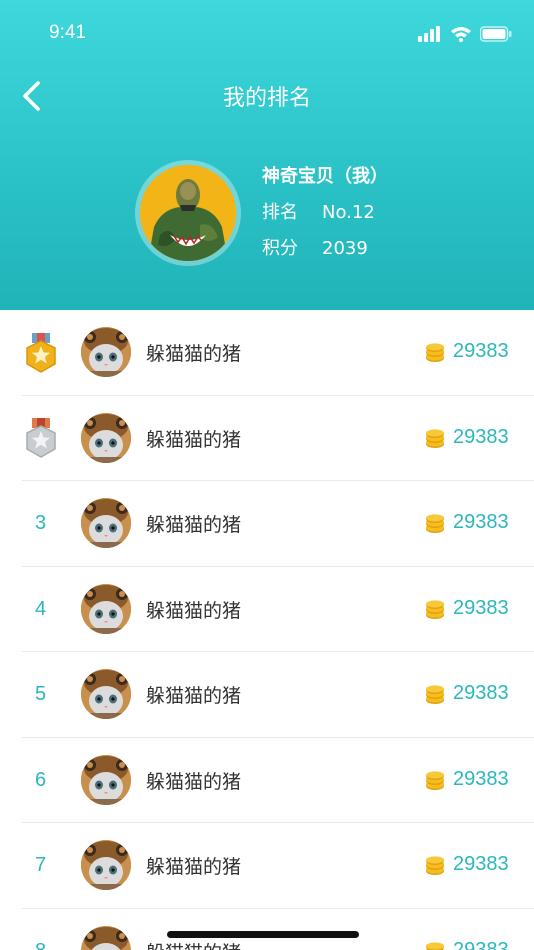 The width and height of the screenshot is (534, 950). Describe the element at coordinates (266, 98) in the screenshot. I see `page-title: 我的排名` at that location.